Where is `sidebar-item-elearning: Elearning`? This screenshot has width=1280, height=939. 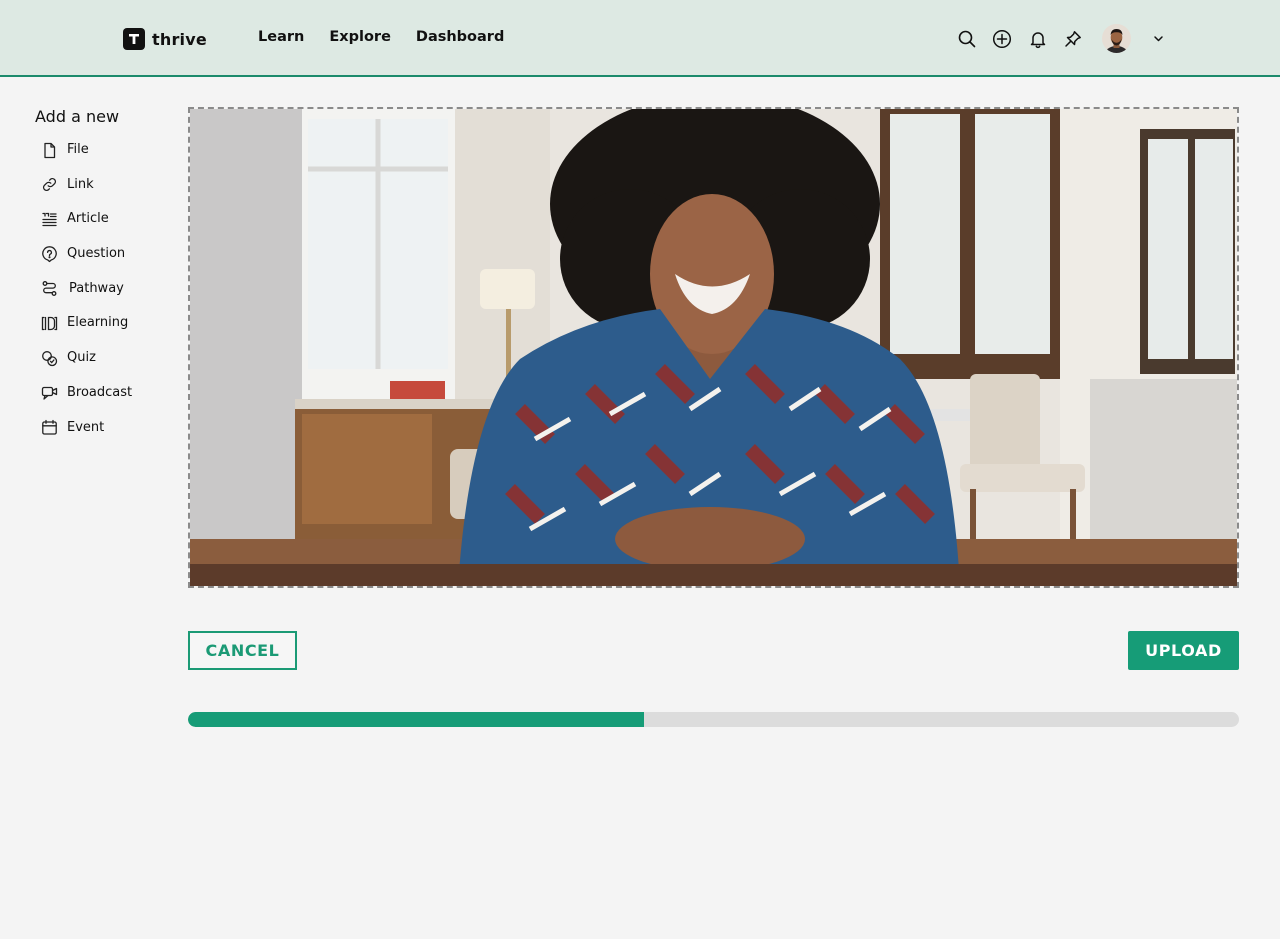
sidebar-item-elearning: Elearning is located at coordinates (86, 331).